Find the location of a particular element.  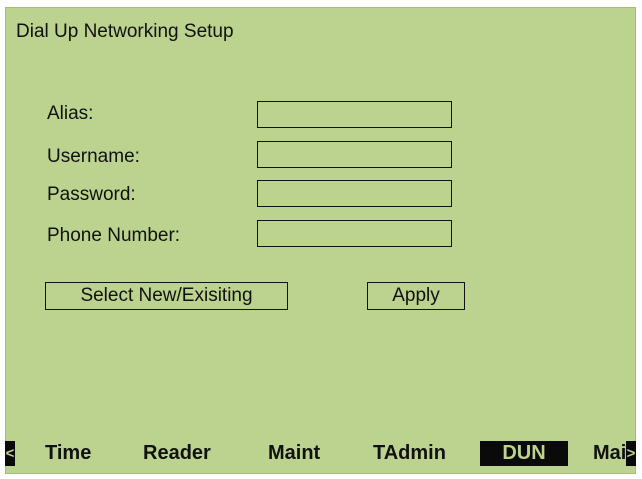

phone-number-field is located at coordinates (354, 233).